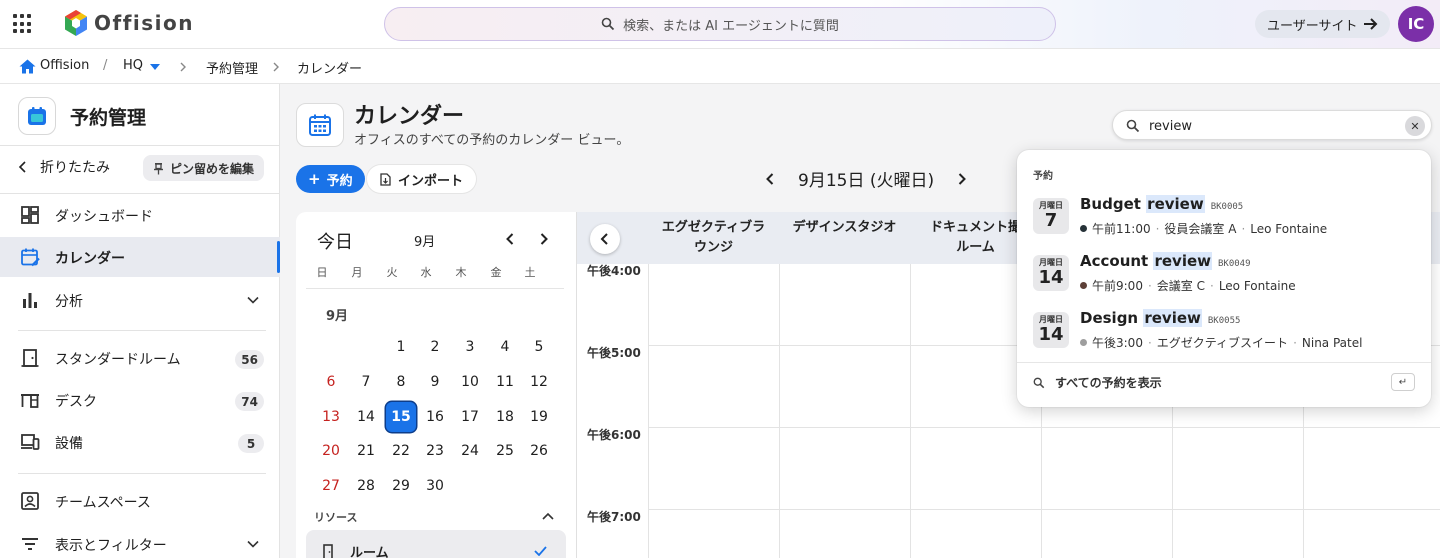  I want to click on calendar-day-selected: 15, so click(401, 417).